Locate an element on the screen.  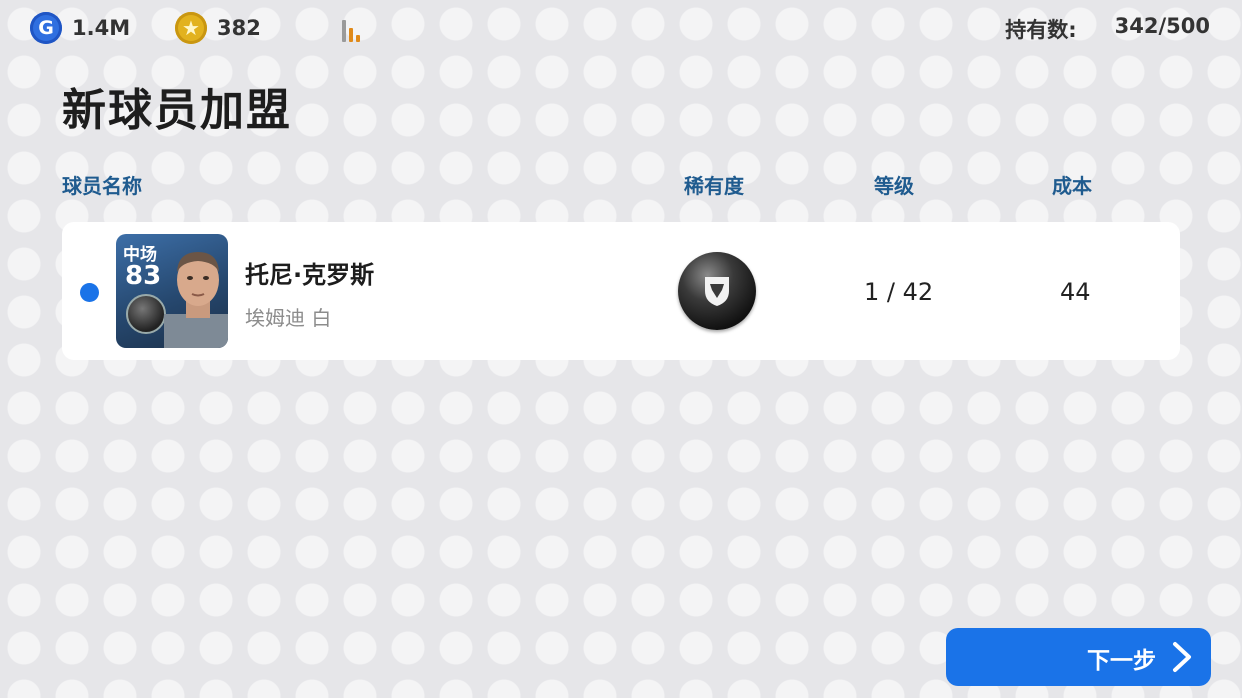
player-name: 托尼·克罗斯 is located at coordinates (310, 275).